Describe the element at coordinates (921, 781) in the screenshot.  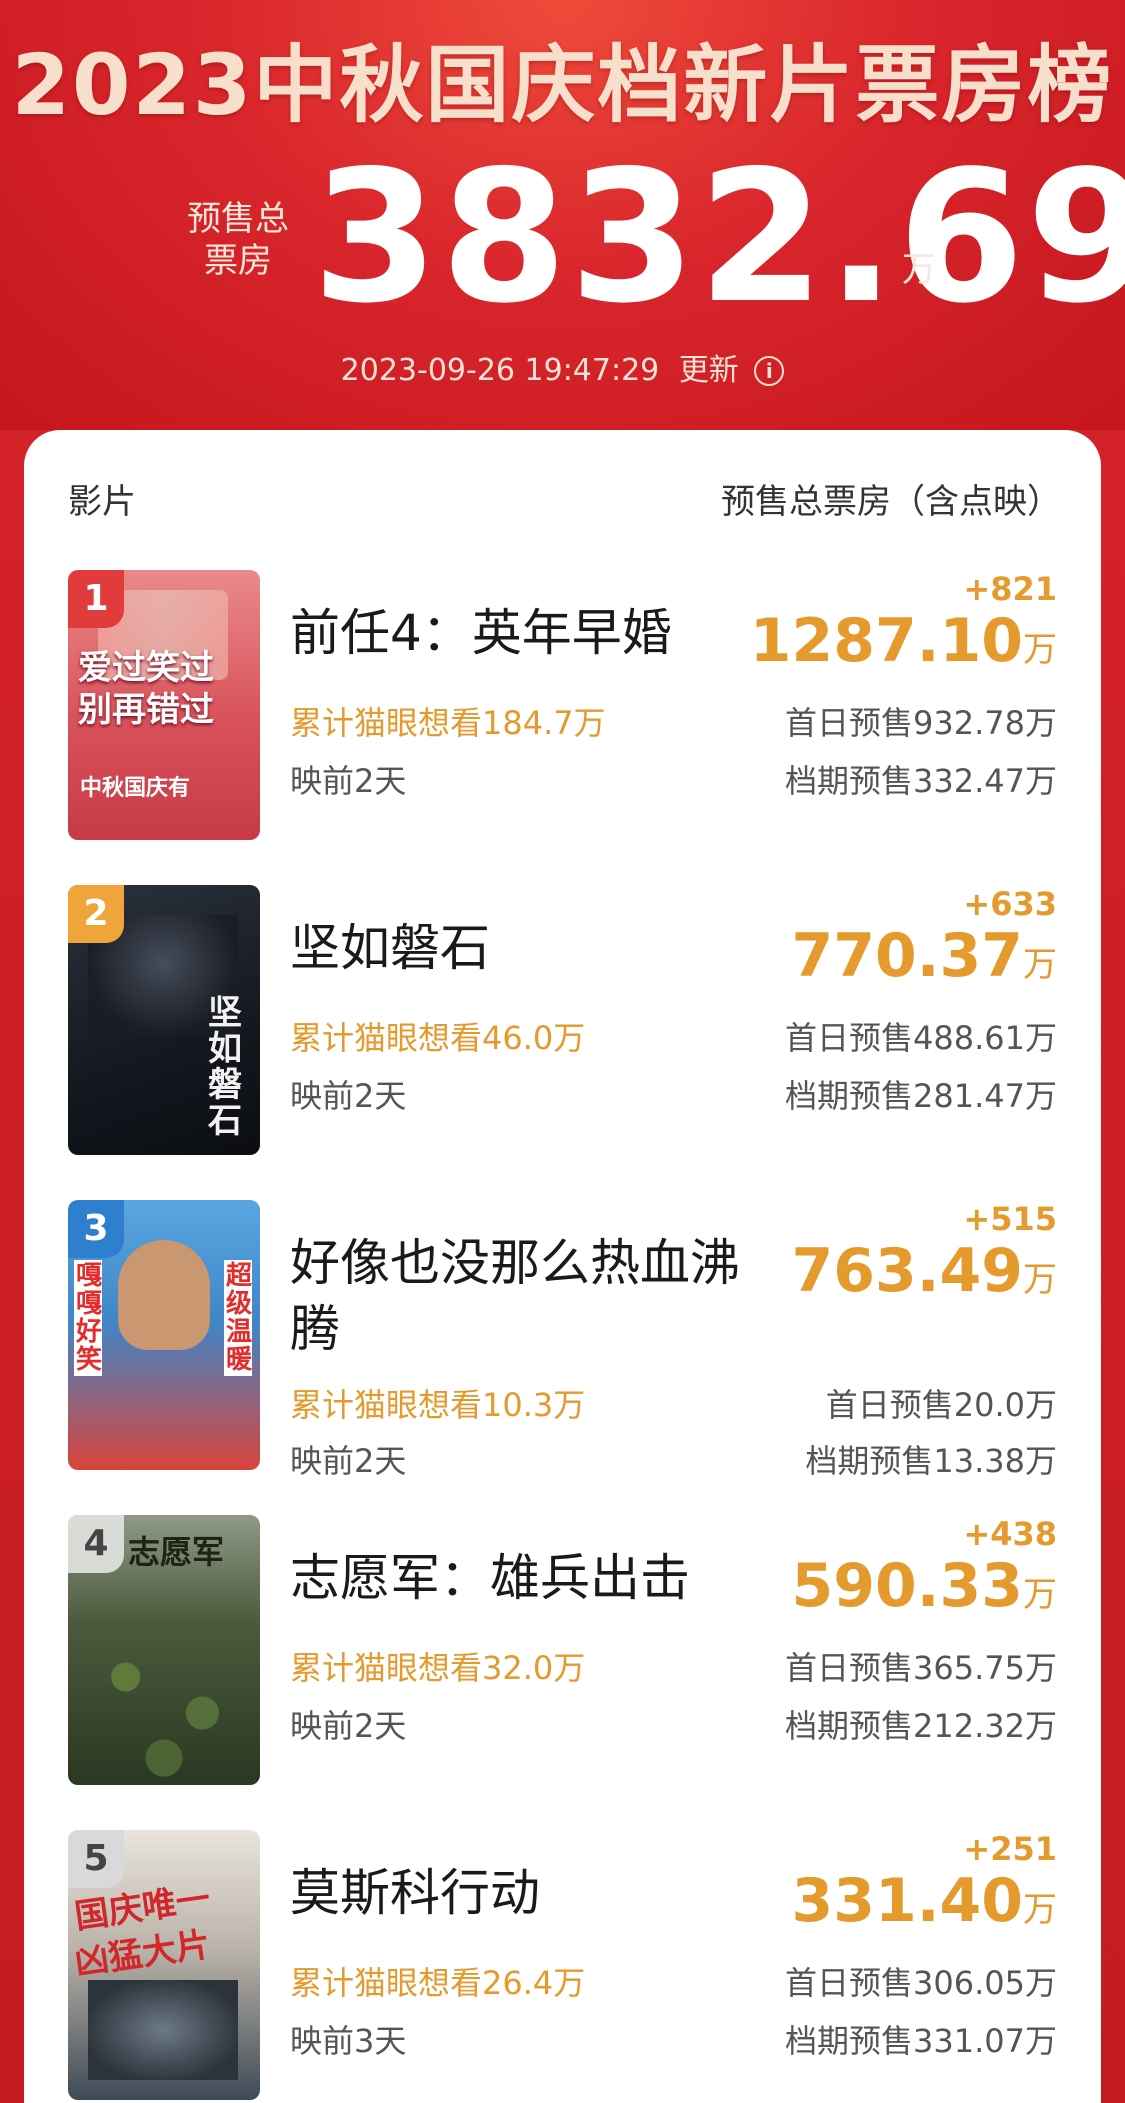
I see `period-presale: 档期预售332.47万` at that location.